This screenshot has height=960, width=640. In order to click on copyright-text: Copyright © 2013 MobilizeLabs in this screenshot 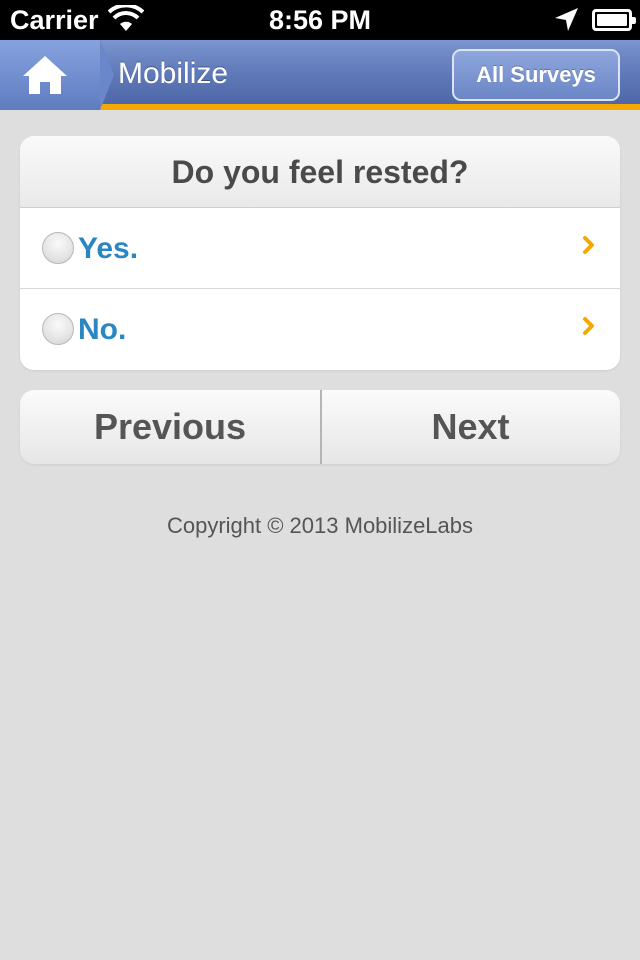, I will do `click(320, 525)`.